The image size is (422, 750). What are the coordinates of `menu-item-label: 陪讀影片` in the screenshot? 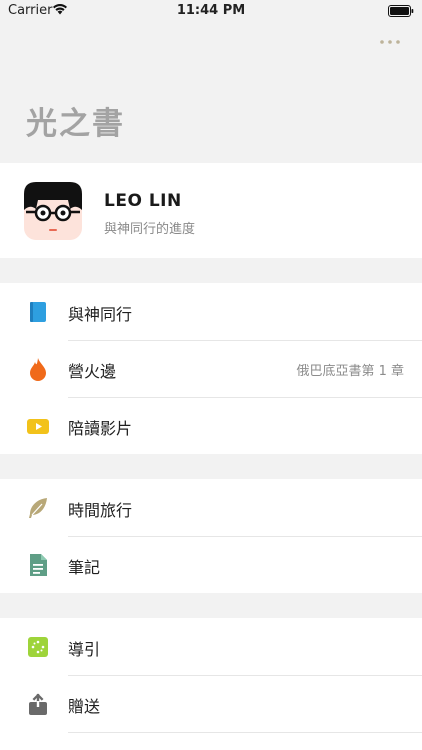 It's located at (100, 428).